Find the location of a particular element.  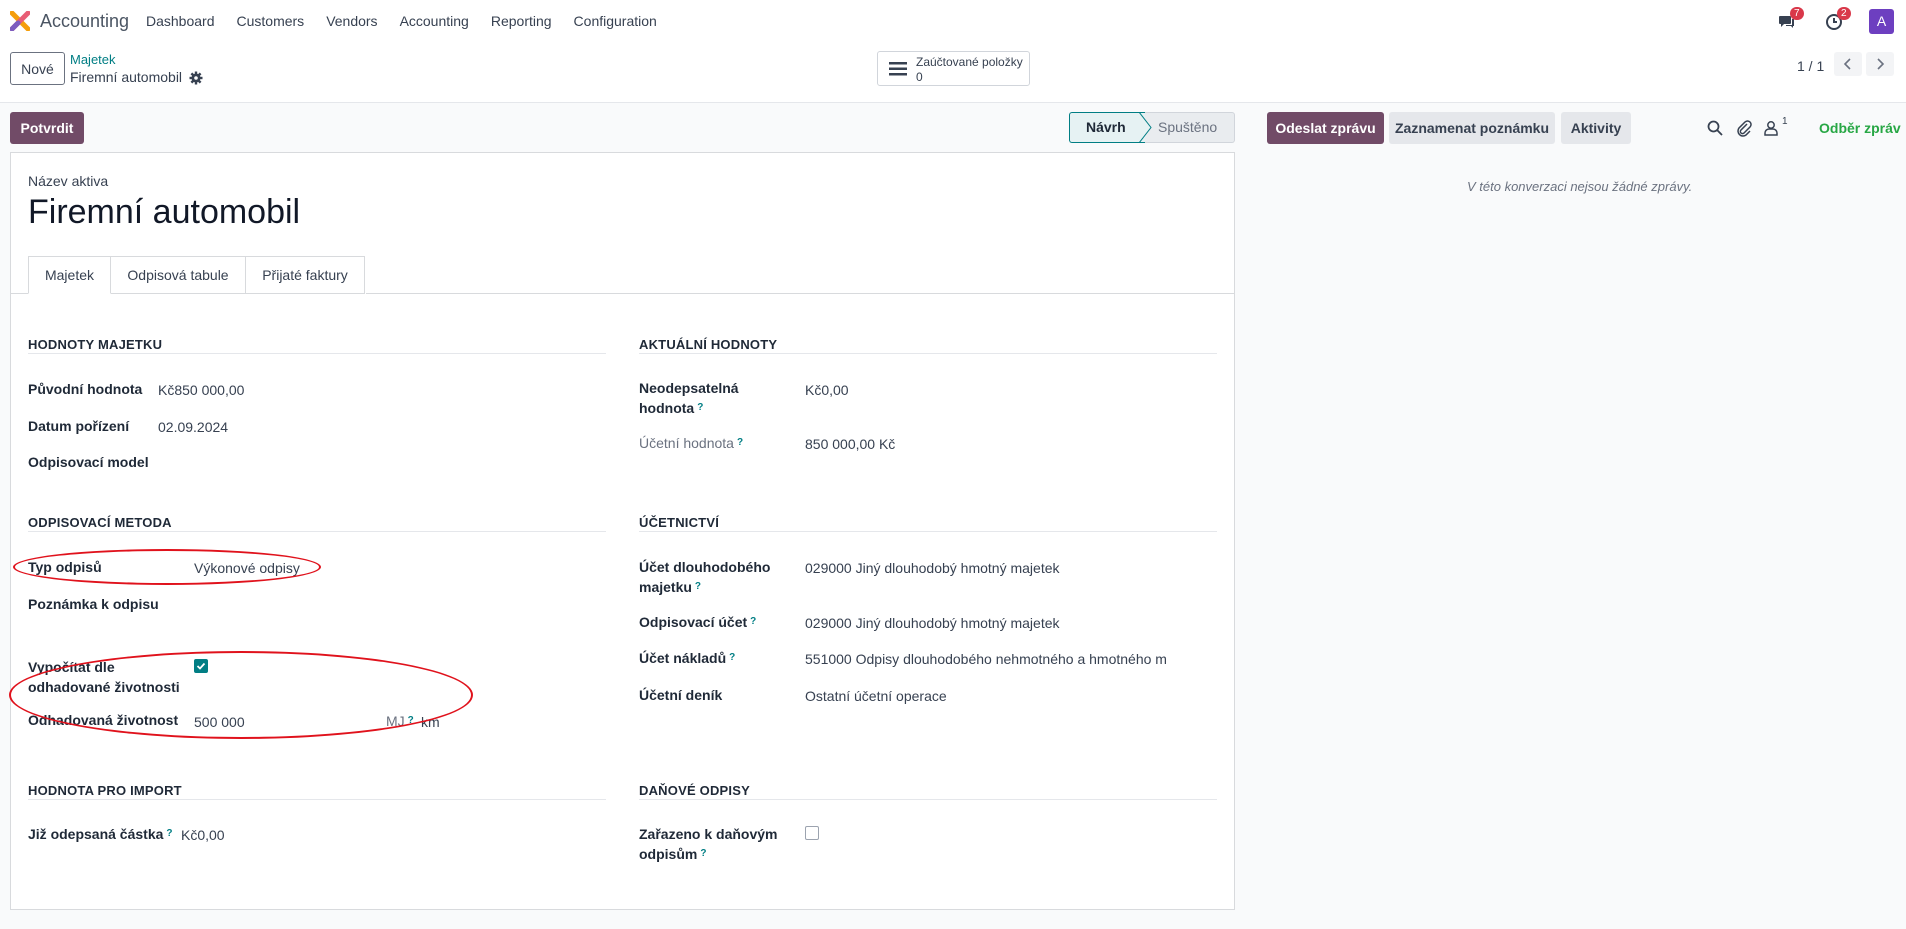

smart-button-label: Zaúčtované položky is located at coordinates (969, 62).